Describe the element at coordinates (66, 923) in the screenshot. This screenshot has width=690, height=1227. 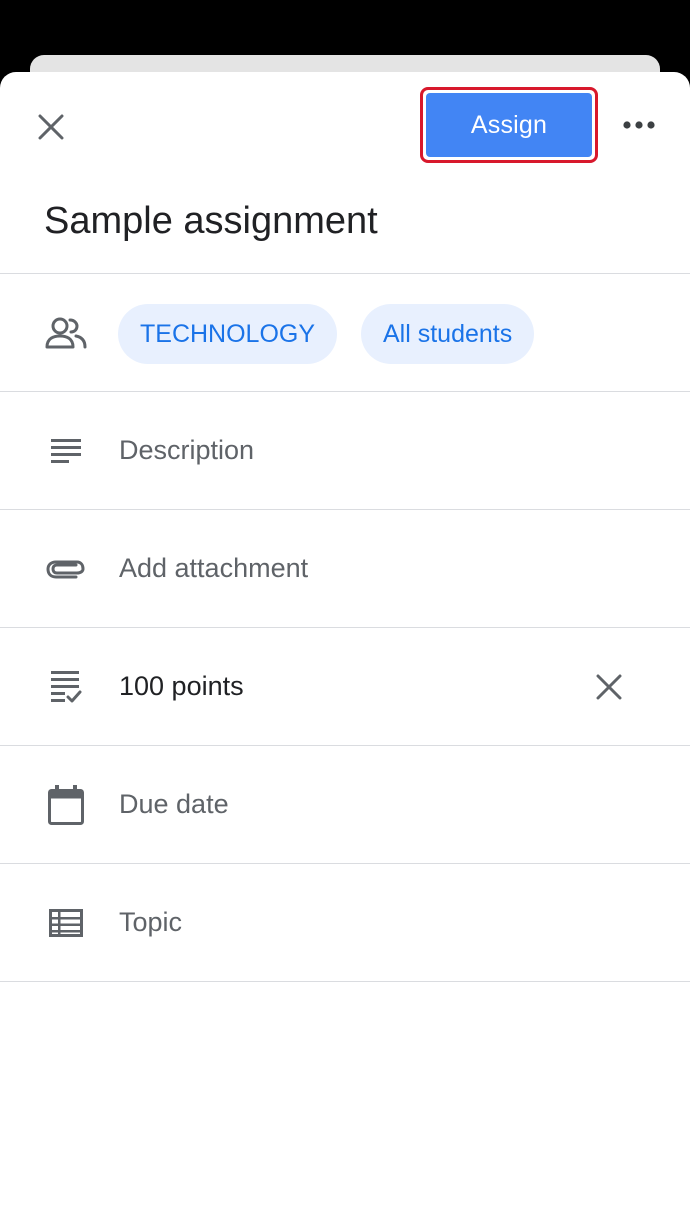
I see `topic-list-icon` at that location.